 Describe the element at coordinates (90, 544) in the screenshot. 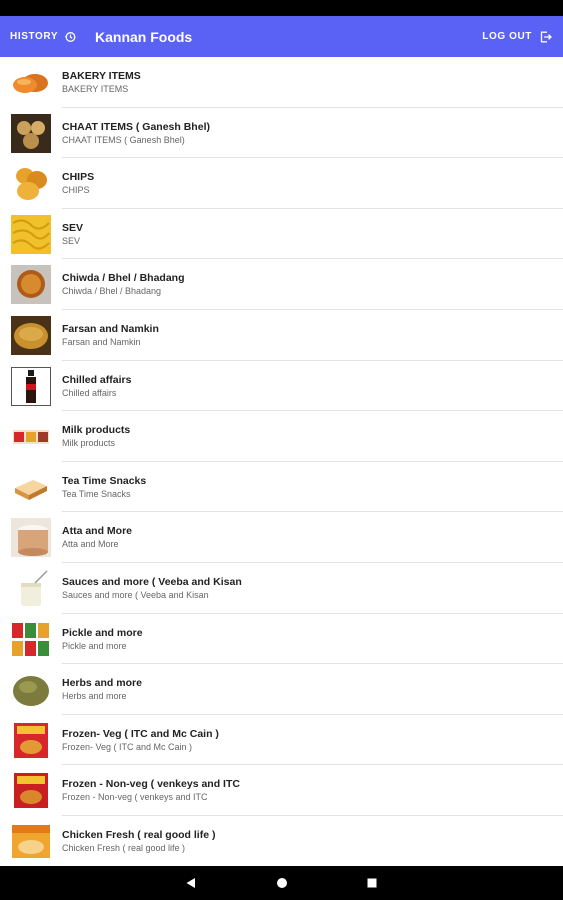

I see `category-subtitle: Atta and More` at that location.